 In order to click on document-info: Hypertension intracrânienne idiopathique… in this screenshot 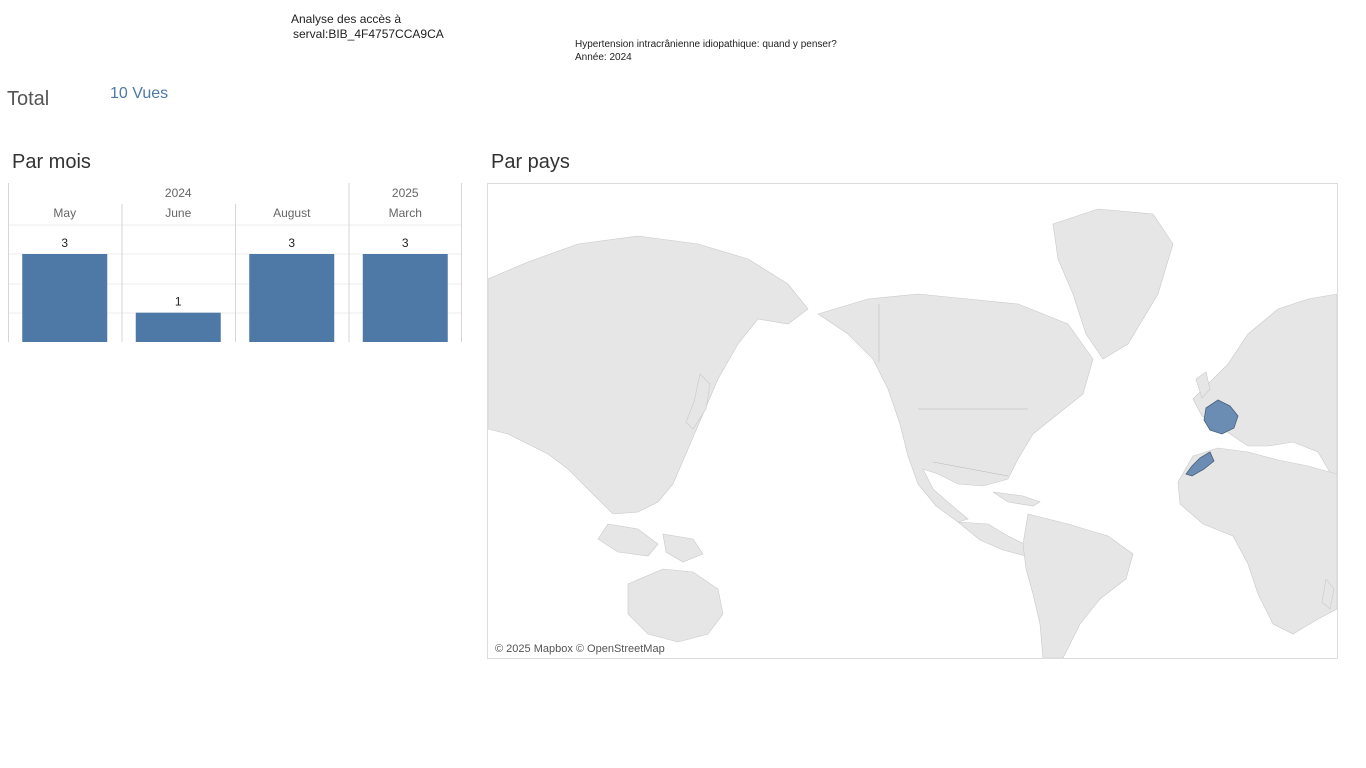, I will do `click(706, 51)`.